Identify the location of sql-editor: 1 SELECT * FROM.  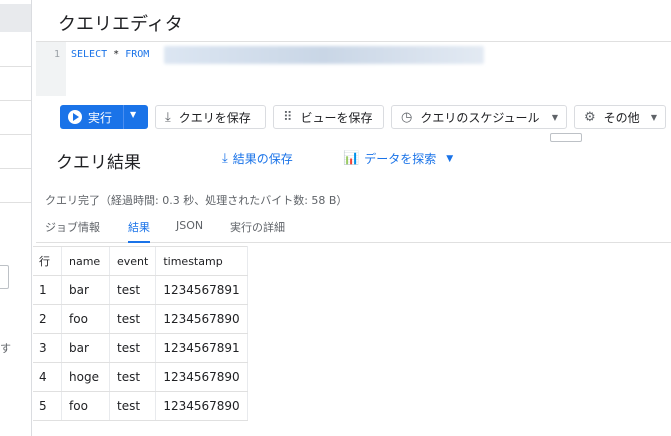
(353, 69).